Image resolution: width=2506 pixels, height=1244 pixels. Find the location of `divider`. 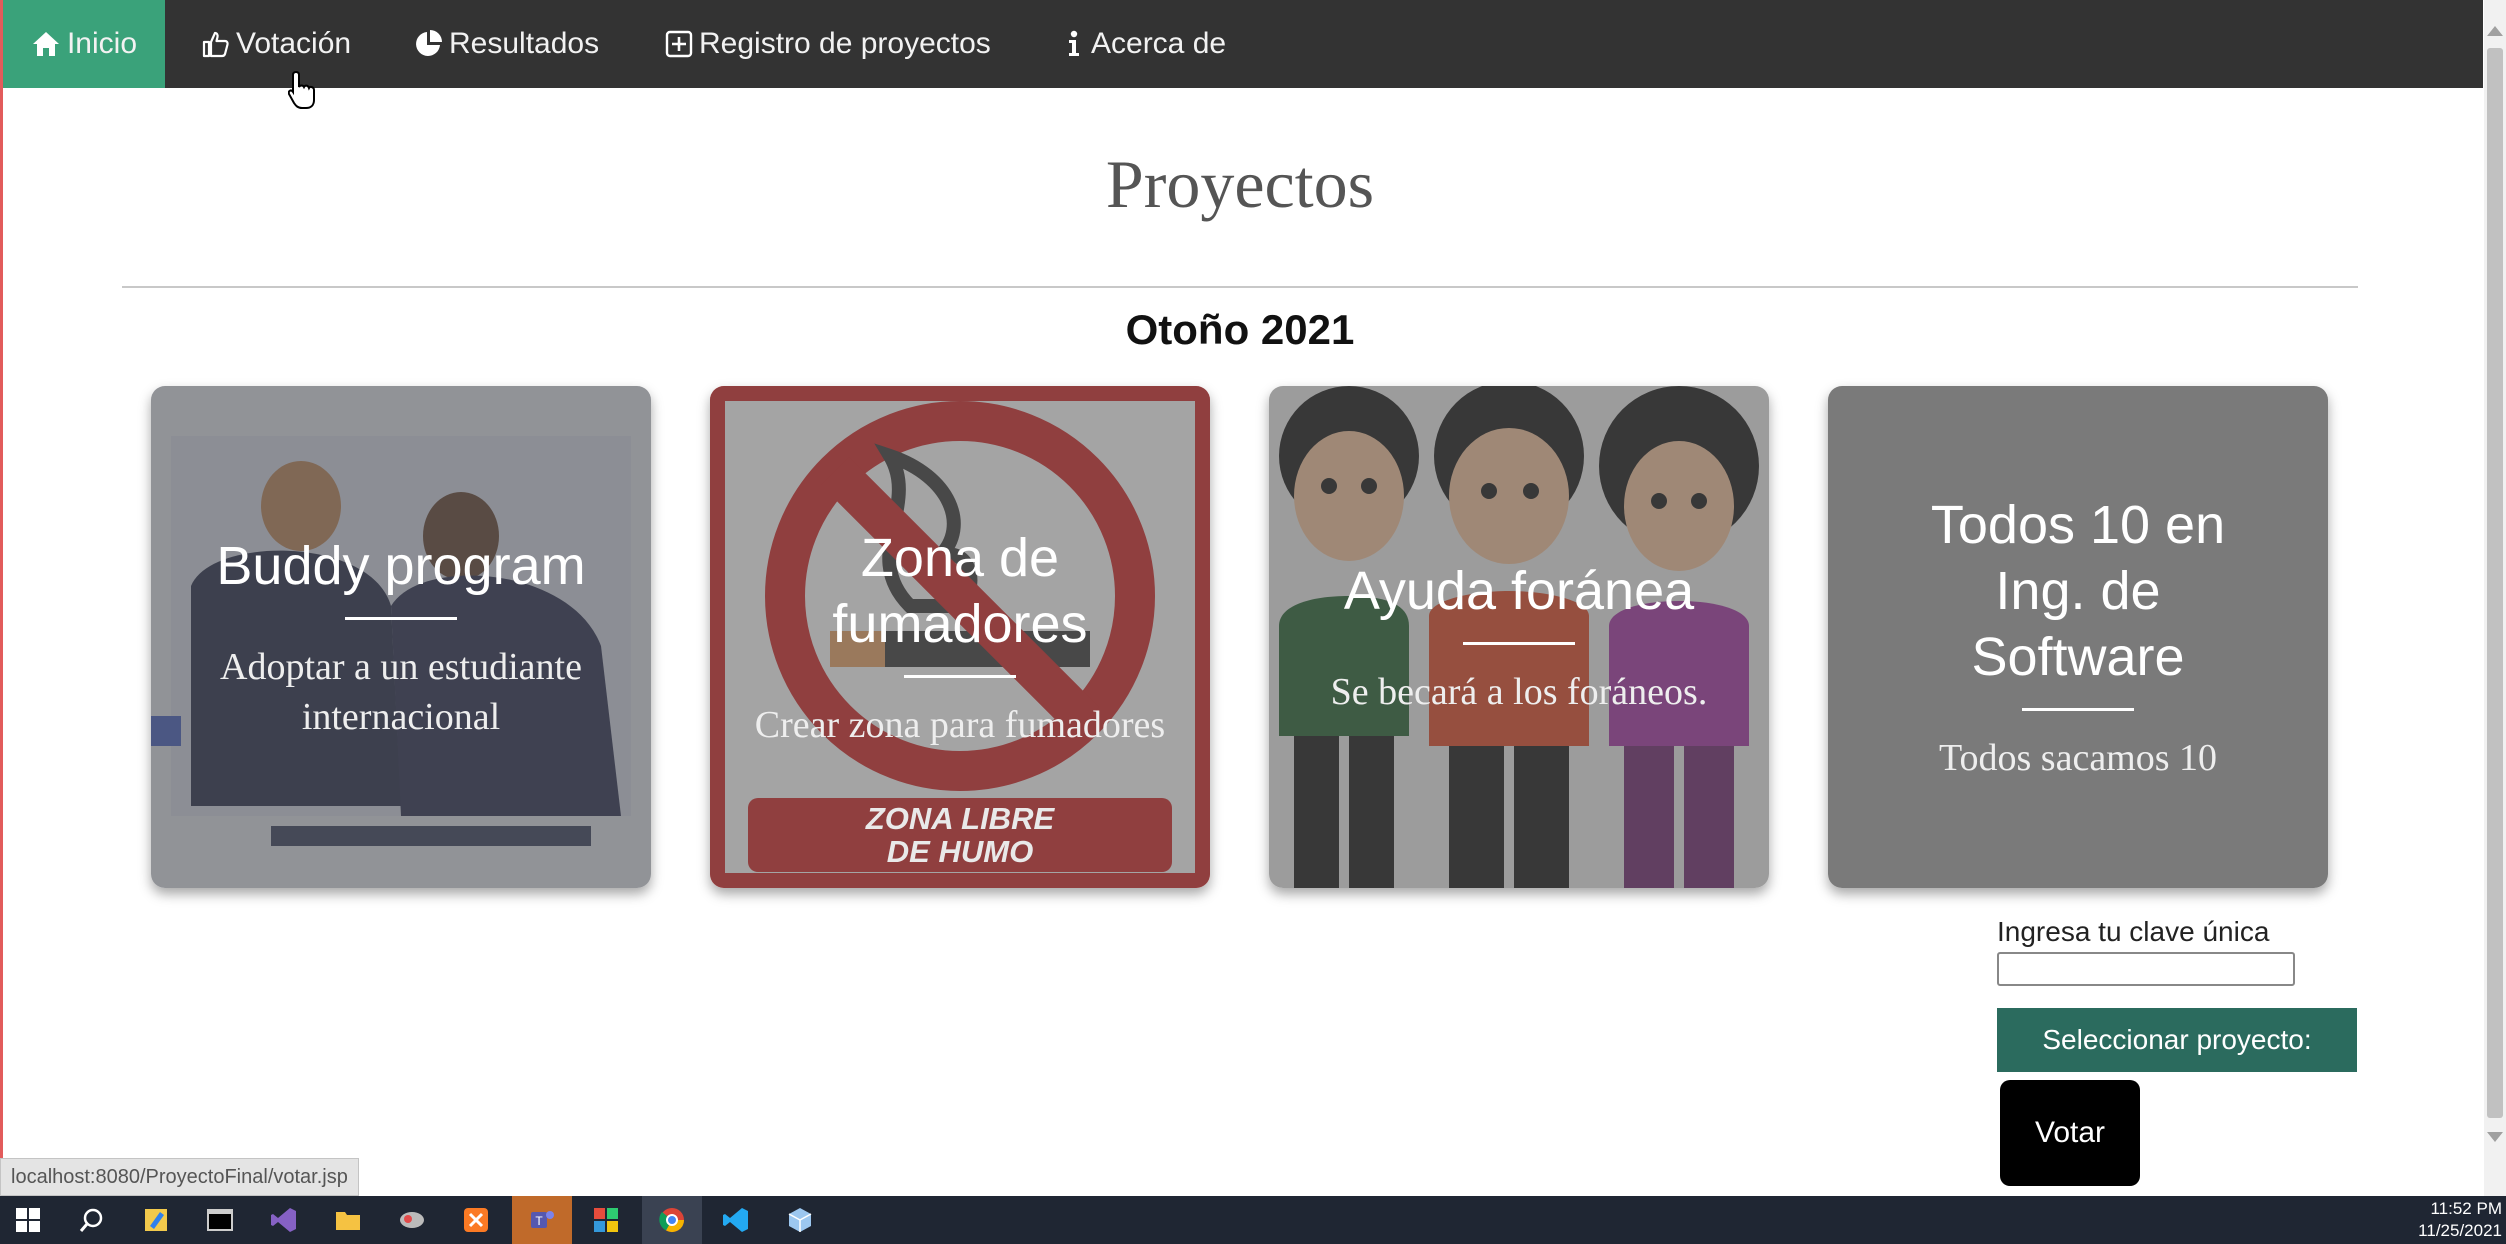

divider is located at coordinates (1240, 287).